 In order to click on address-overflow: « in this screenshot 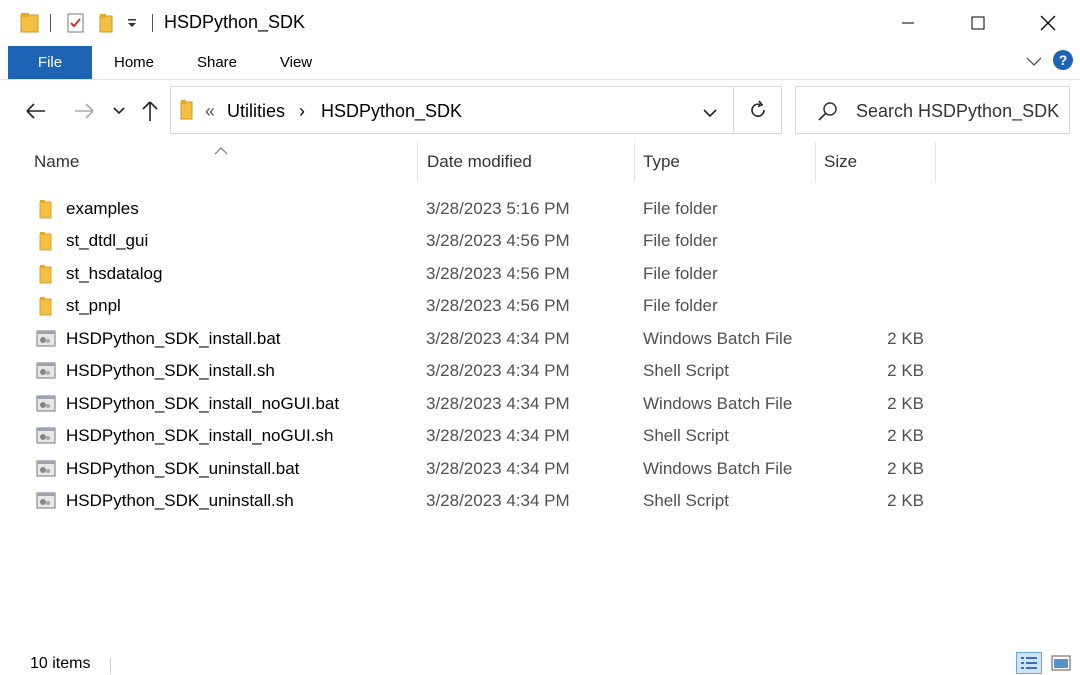, I will do `click(210, 111)`.